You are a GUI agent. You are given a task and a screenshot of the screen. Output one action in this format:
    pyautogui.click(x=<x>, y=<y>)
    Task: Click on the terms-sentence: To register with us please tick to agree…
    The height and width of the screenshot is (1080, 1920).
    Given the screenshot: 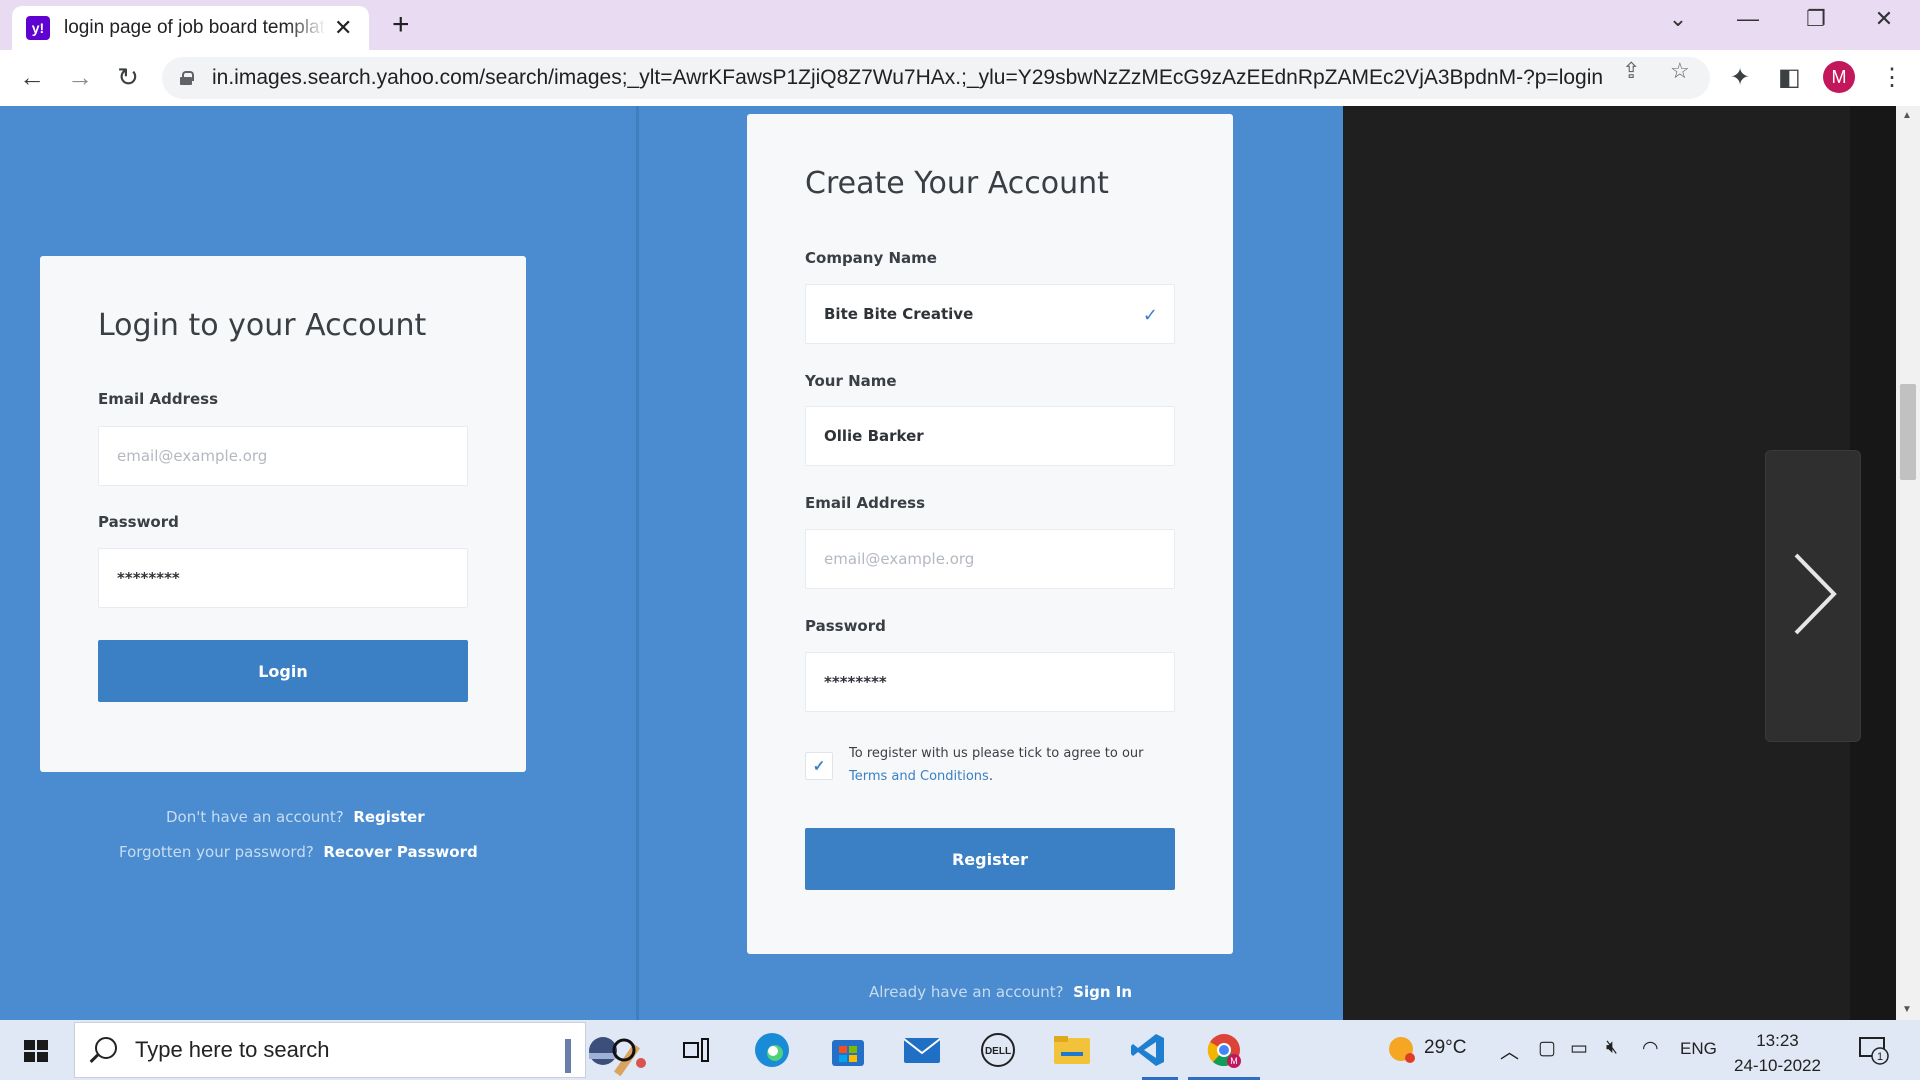 What is the action you would take?
    pyautogui.click(x=996, y=753)
    